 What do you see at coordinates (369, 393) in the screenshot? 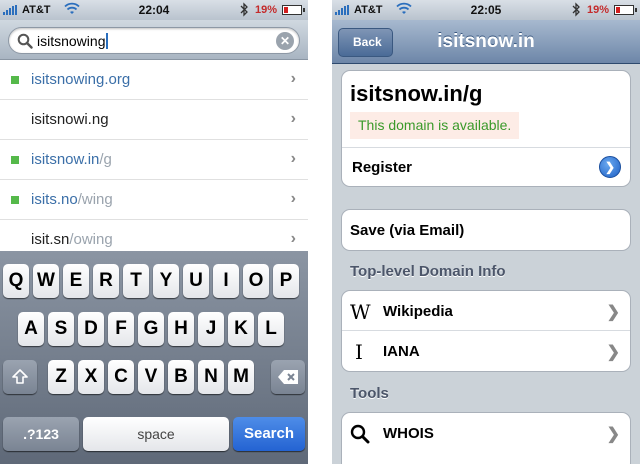
I see `tools-section-header: Tools` at bounding box center [369, 393].